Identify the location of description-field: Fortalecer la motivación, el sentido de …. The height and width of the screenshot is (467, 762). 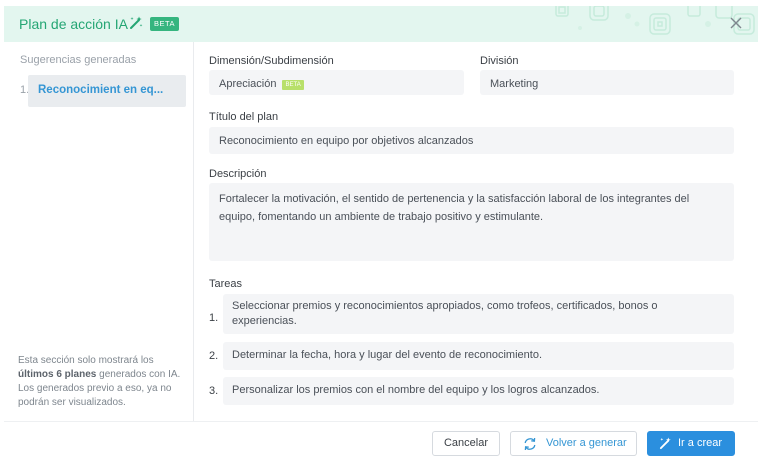
(471, 222).